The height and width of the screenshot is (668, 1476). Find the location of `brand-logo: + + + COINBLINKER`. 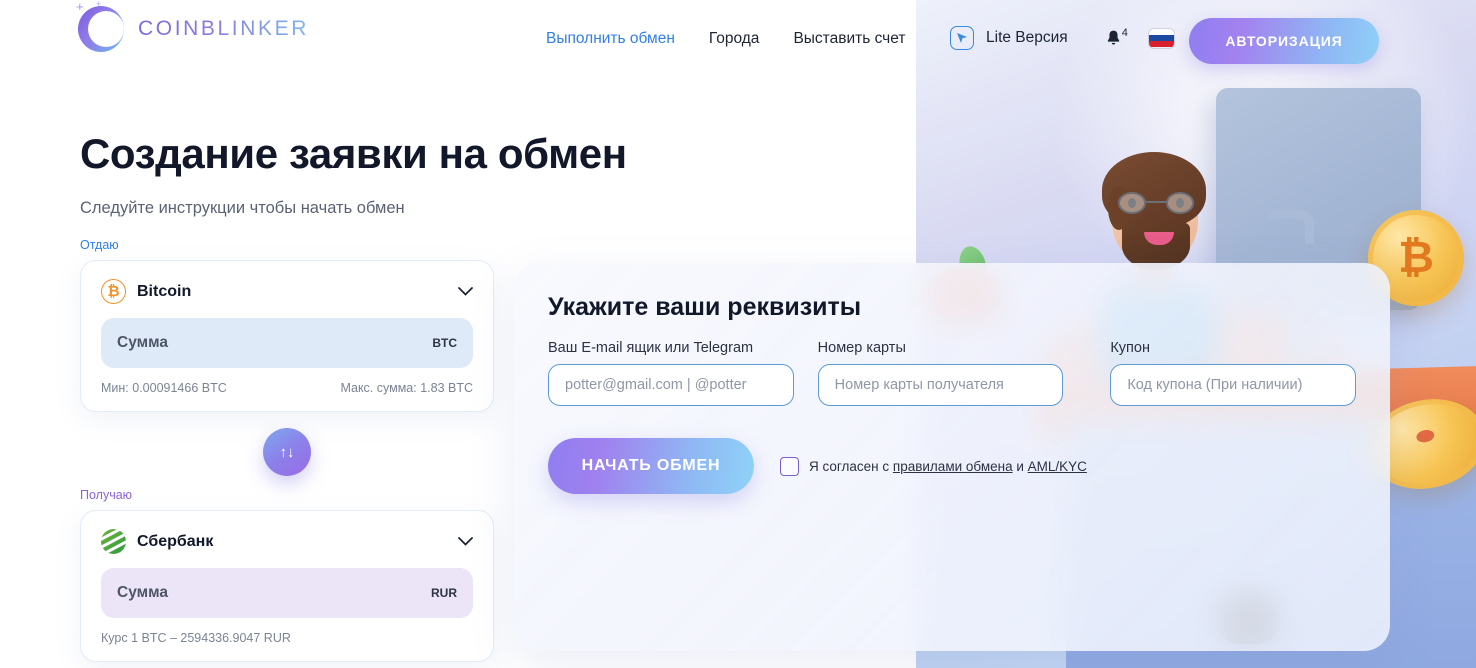

brand-logo: + + + COINBLINKER is located at coordinates (192, 26).